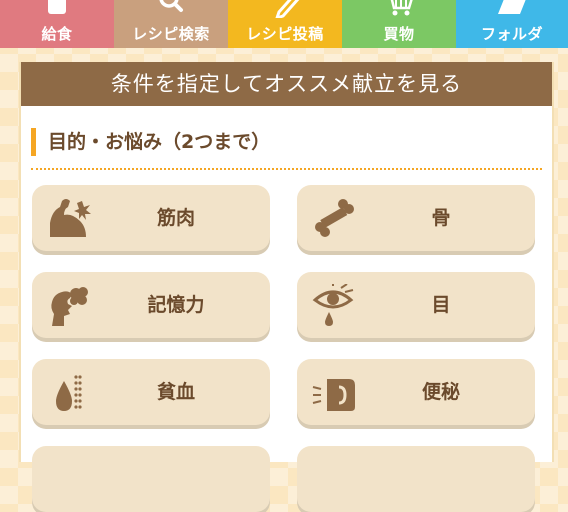  What do you see at coordinates (416, 392) in the screenshot?
I see `option-constipation: 便秘` at bounding box center [416, 392].